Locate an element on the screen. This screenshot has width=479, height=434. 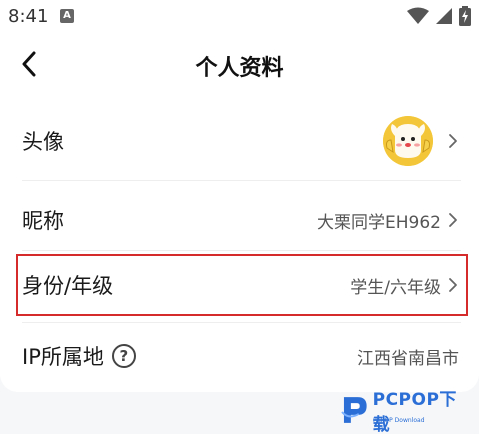
watermark-text: PCPOP下载 is located at coordinates (414, 412).